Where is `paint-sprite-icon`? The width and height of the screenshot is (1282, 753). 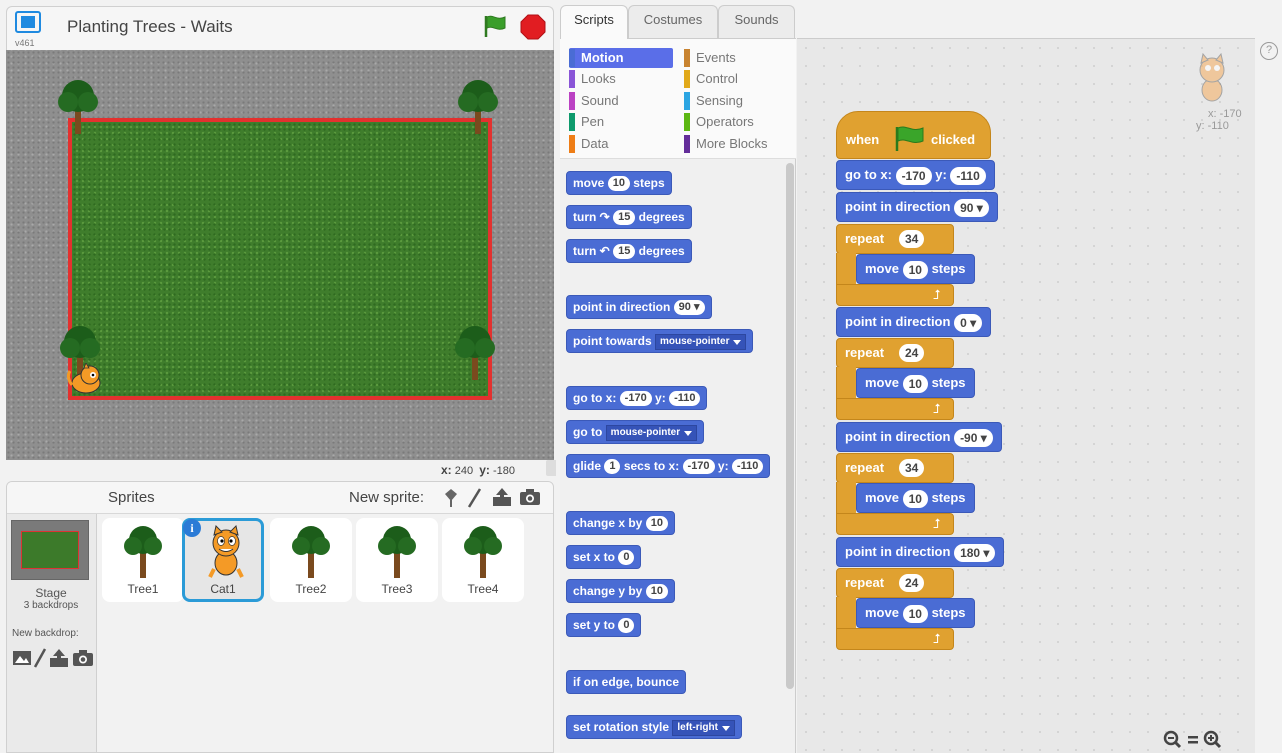
paint-sprite-icon is located at coordinates (474, 498).